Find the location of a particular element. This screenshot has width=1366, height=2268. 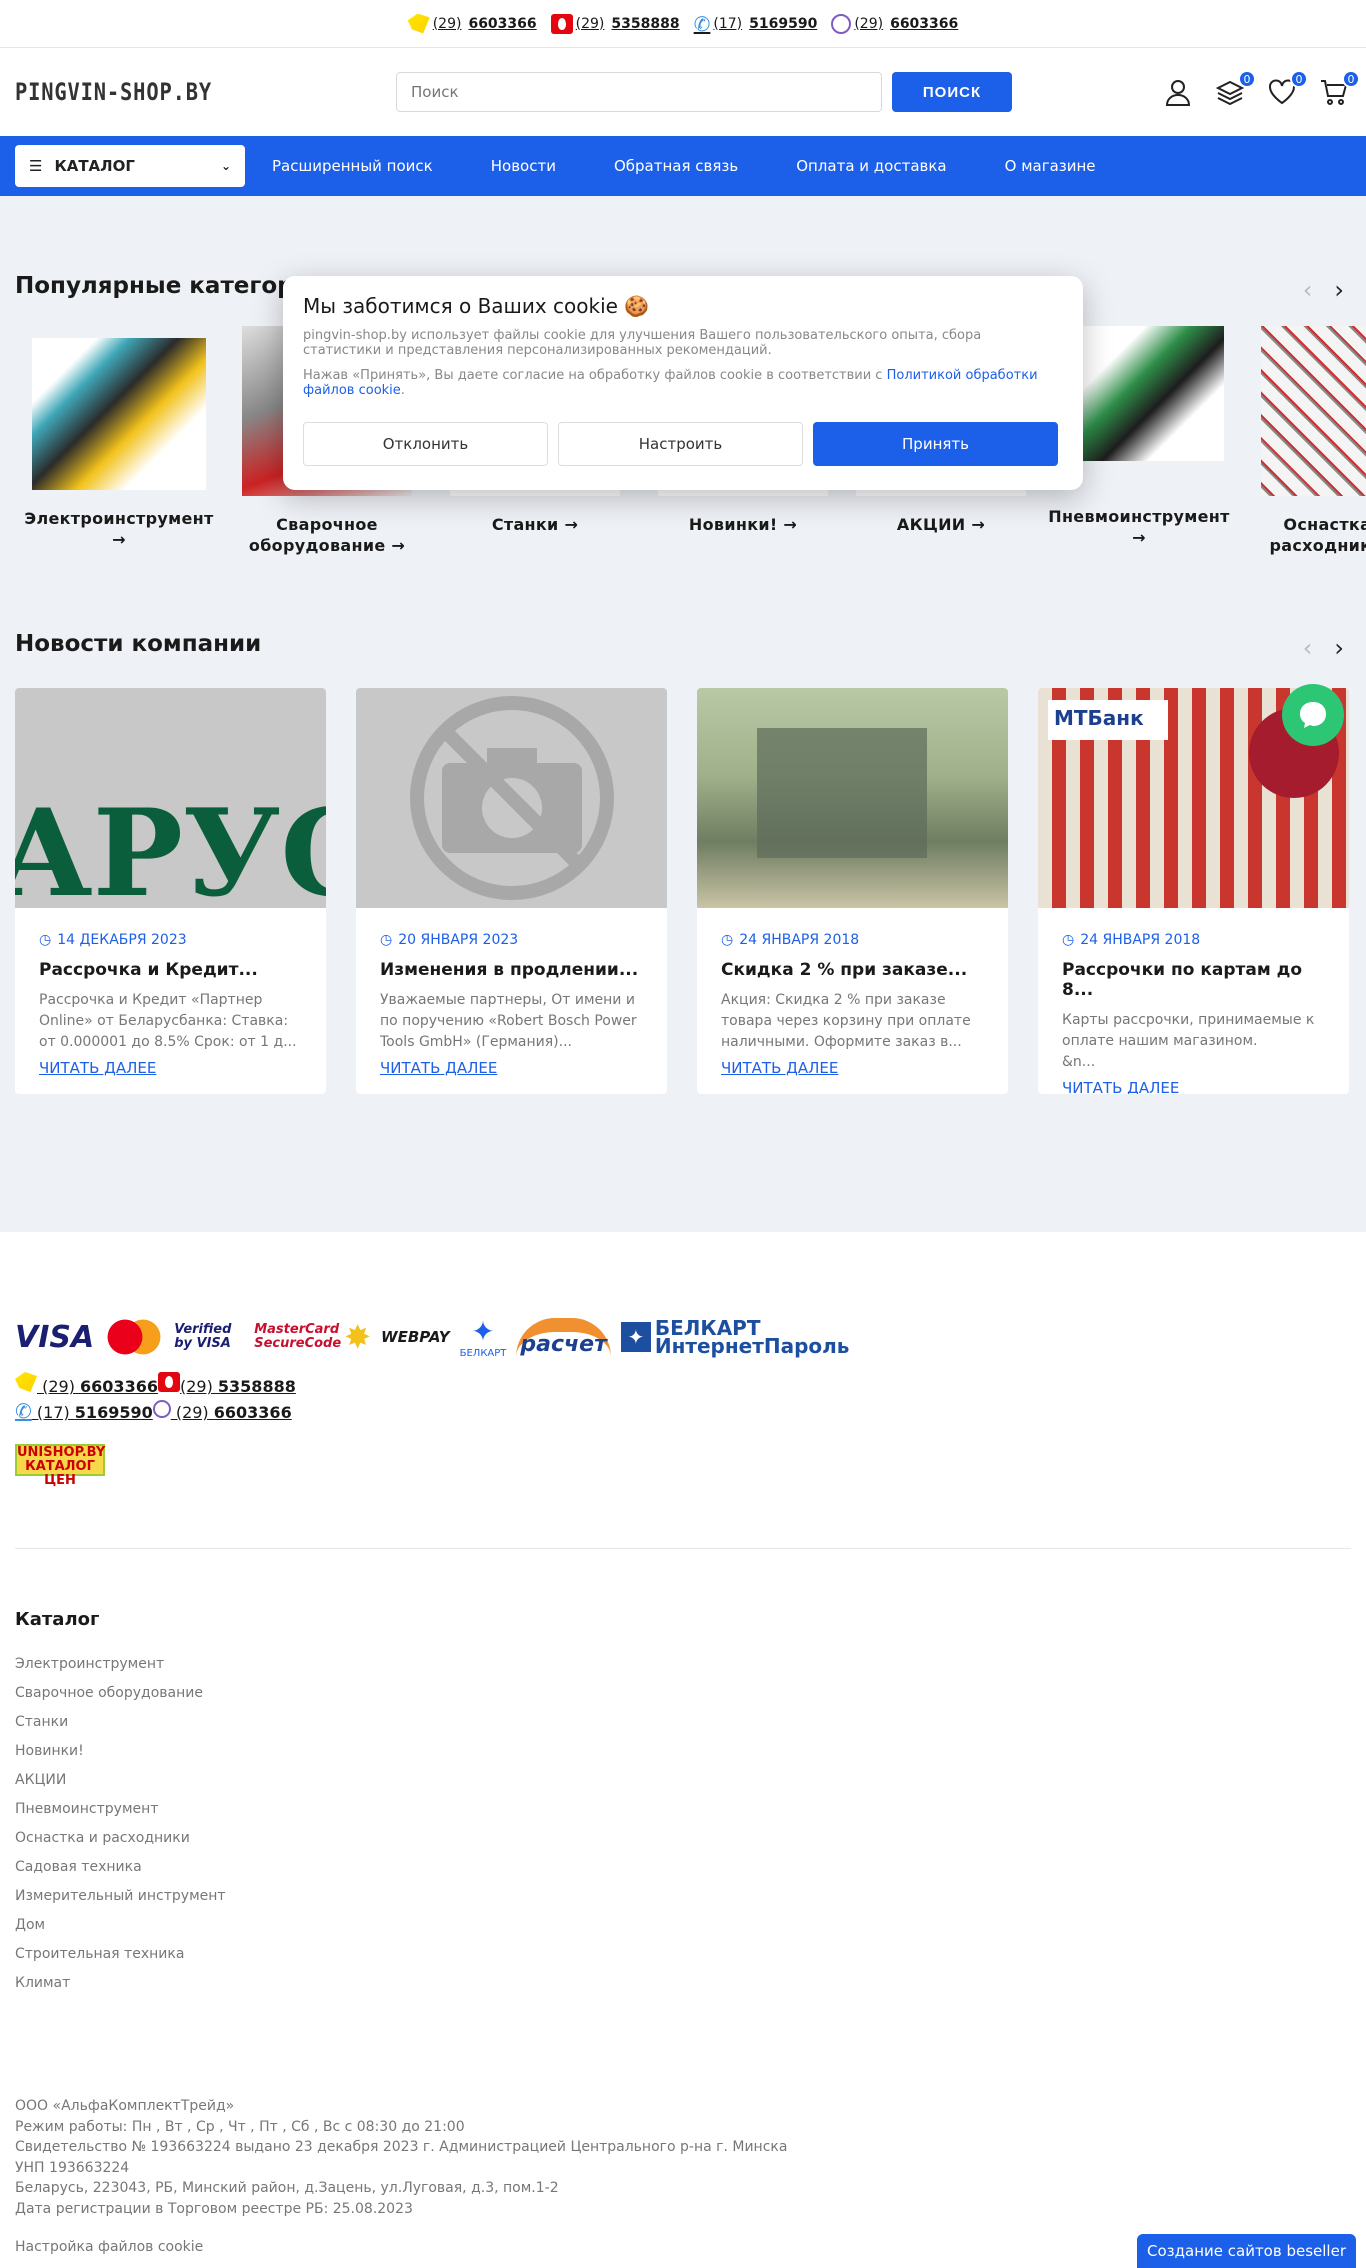

unishop-badge: UNISHOP.BY КАТАЛОГ ЦЕН is located at coordinates (60, 1466).